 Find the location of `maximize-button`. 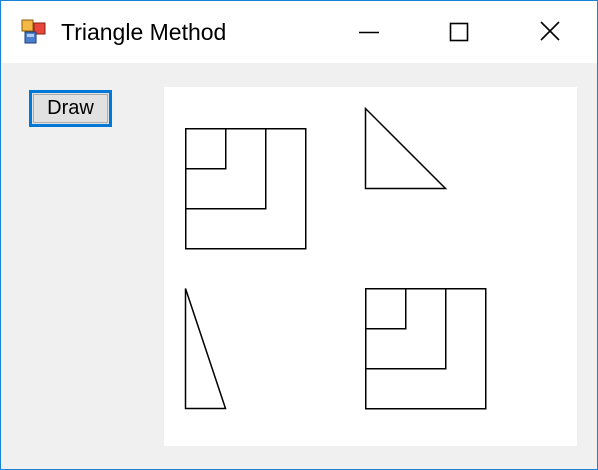

maximize-button is located at coordinates (458, 32).